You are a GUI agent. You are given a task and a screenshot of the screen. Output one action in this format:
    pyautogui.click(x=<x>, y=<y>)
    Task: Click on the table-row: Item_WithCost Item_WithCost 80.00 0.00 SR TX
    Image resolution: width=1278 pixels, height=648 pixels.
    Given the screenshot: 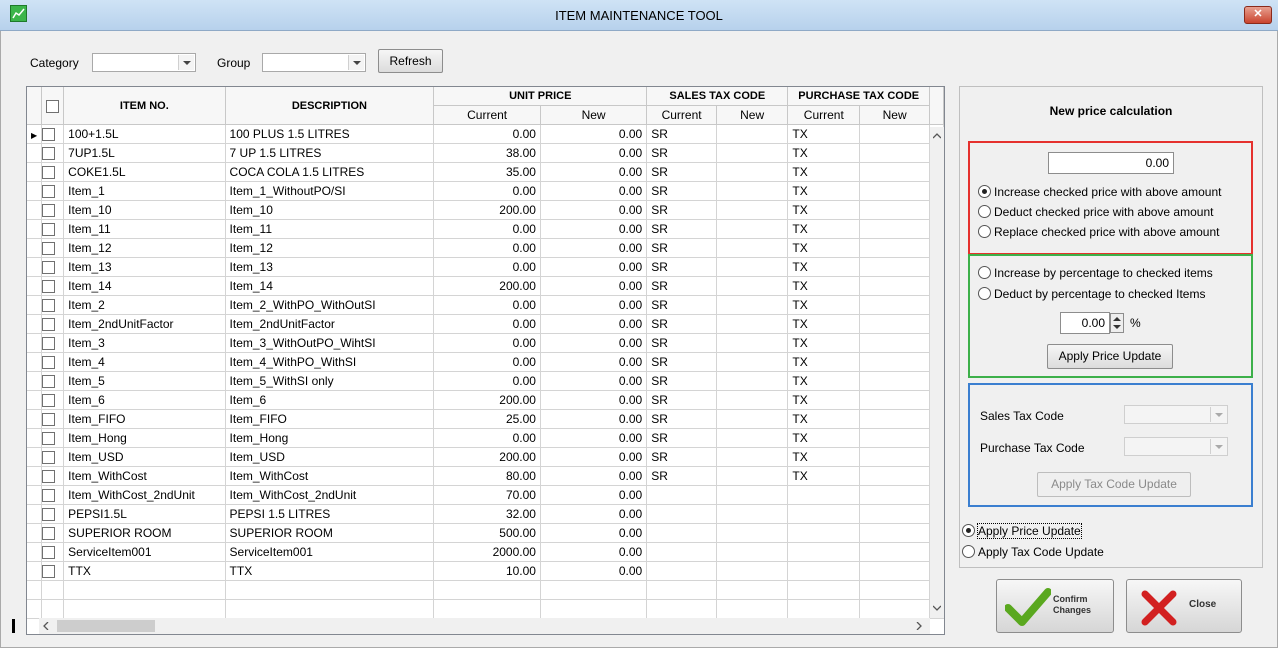 What is the action you would take?
    pyautogui.click(x=485, y=476)
    